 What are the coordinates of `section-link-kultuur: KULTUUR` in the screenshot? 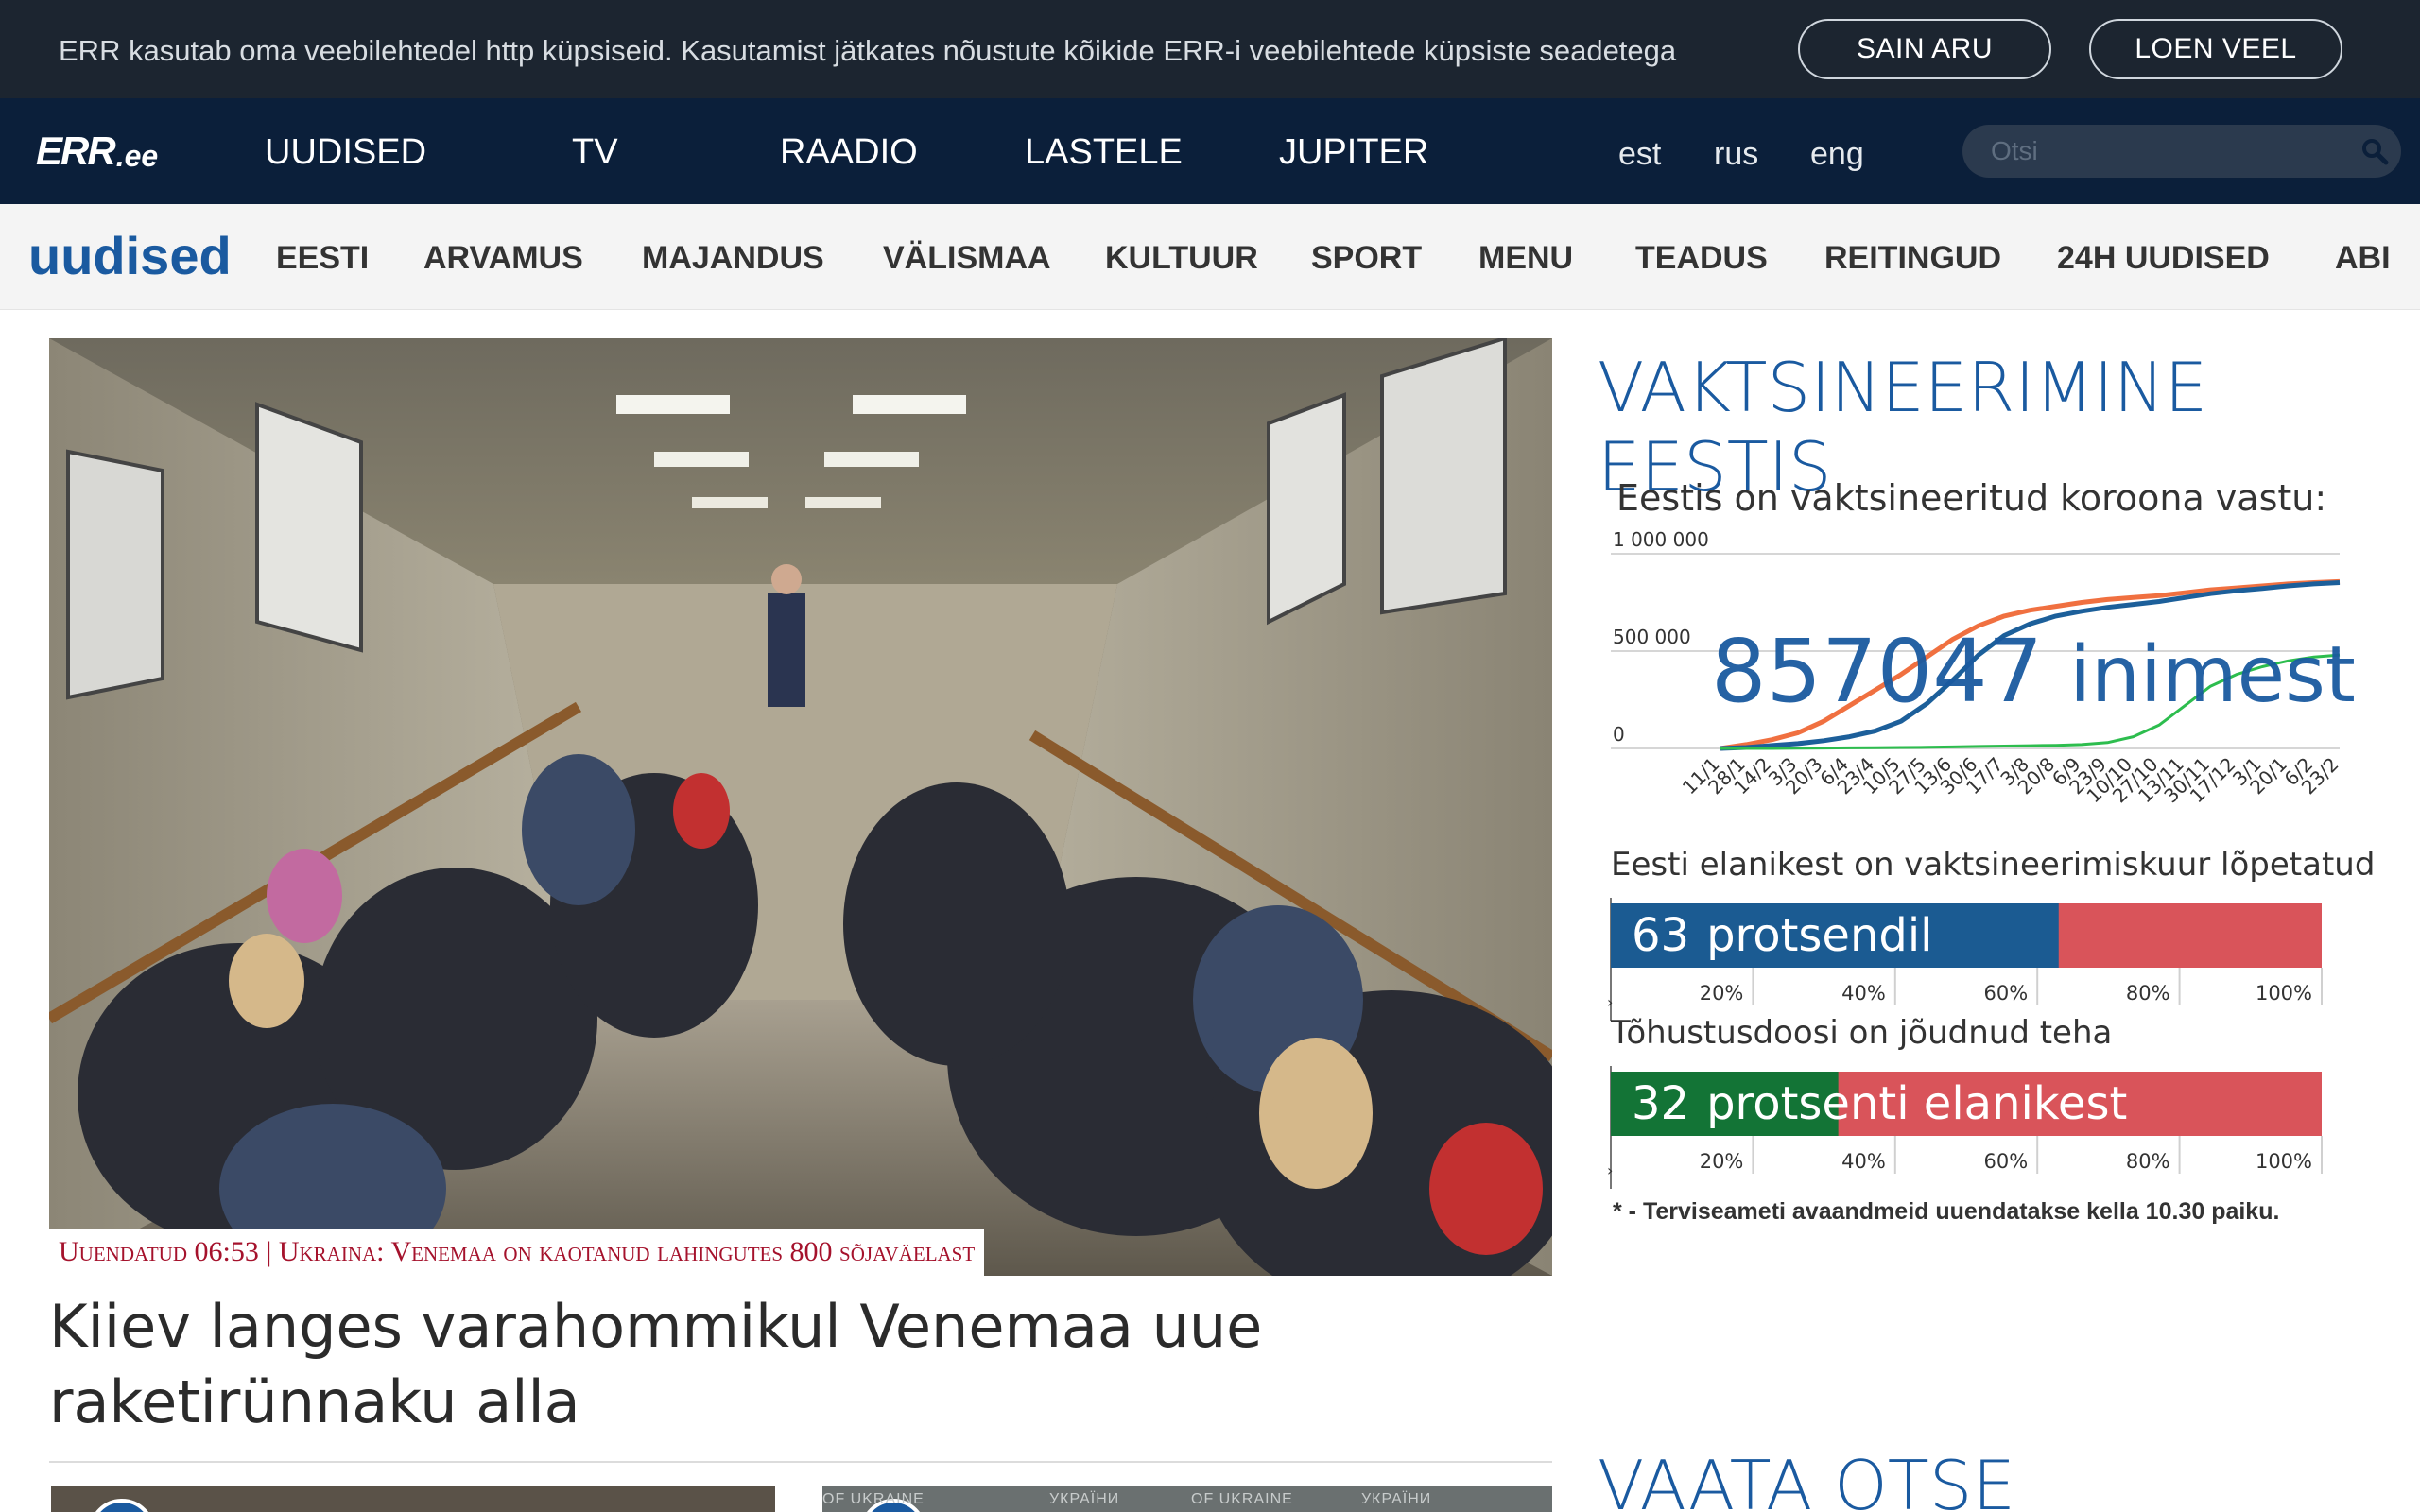 It's located at (1181, 258).